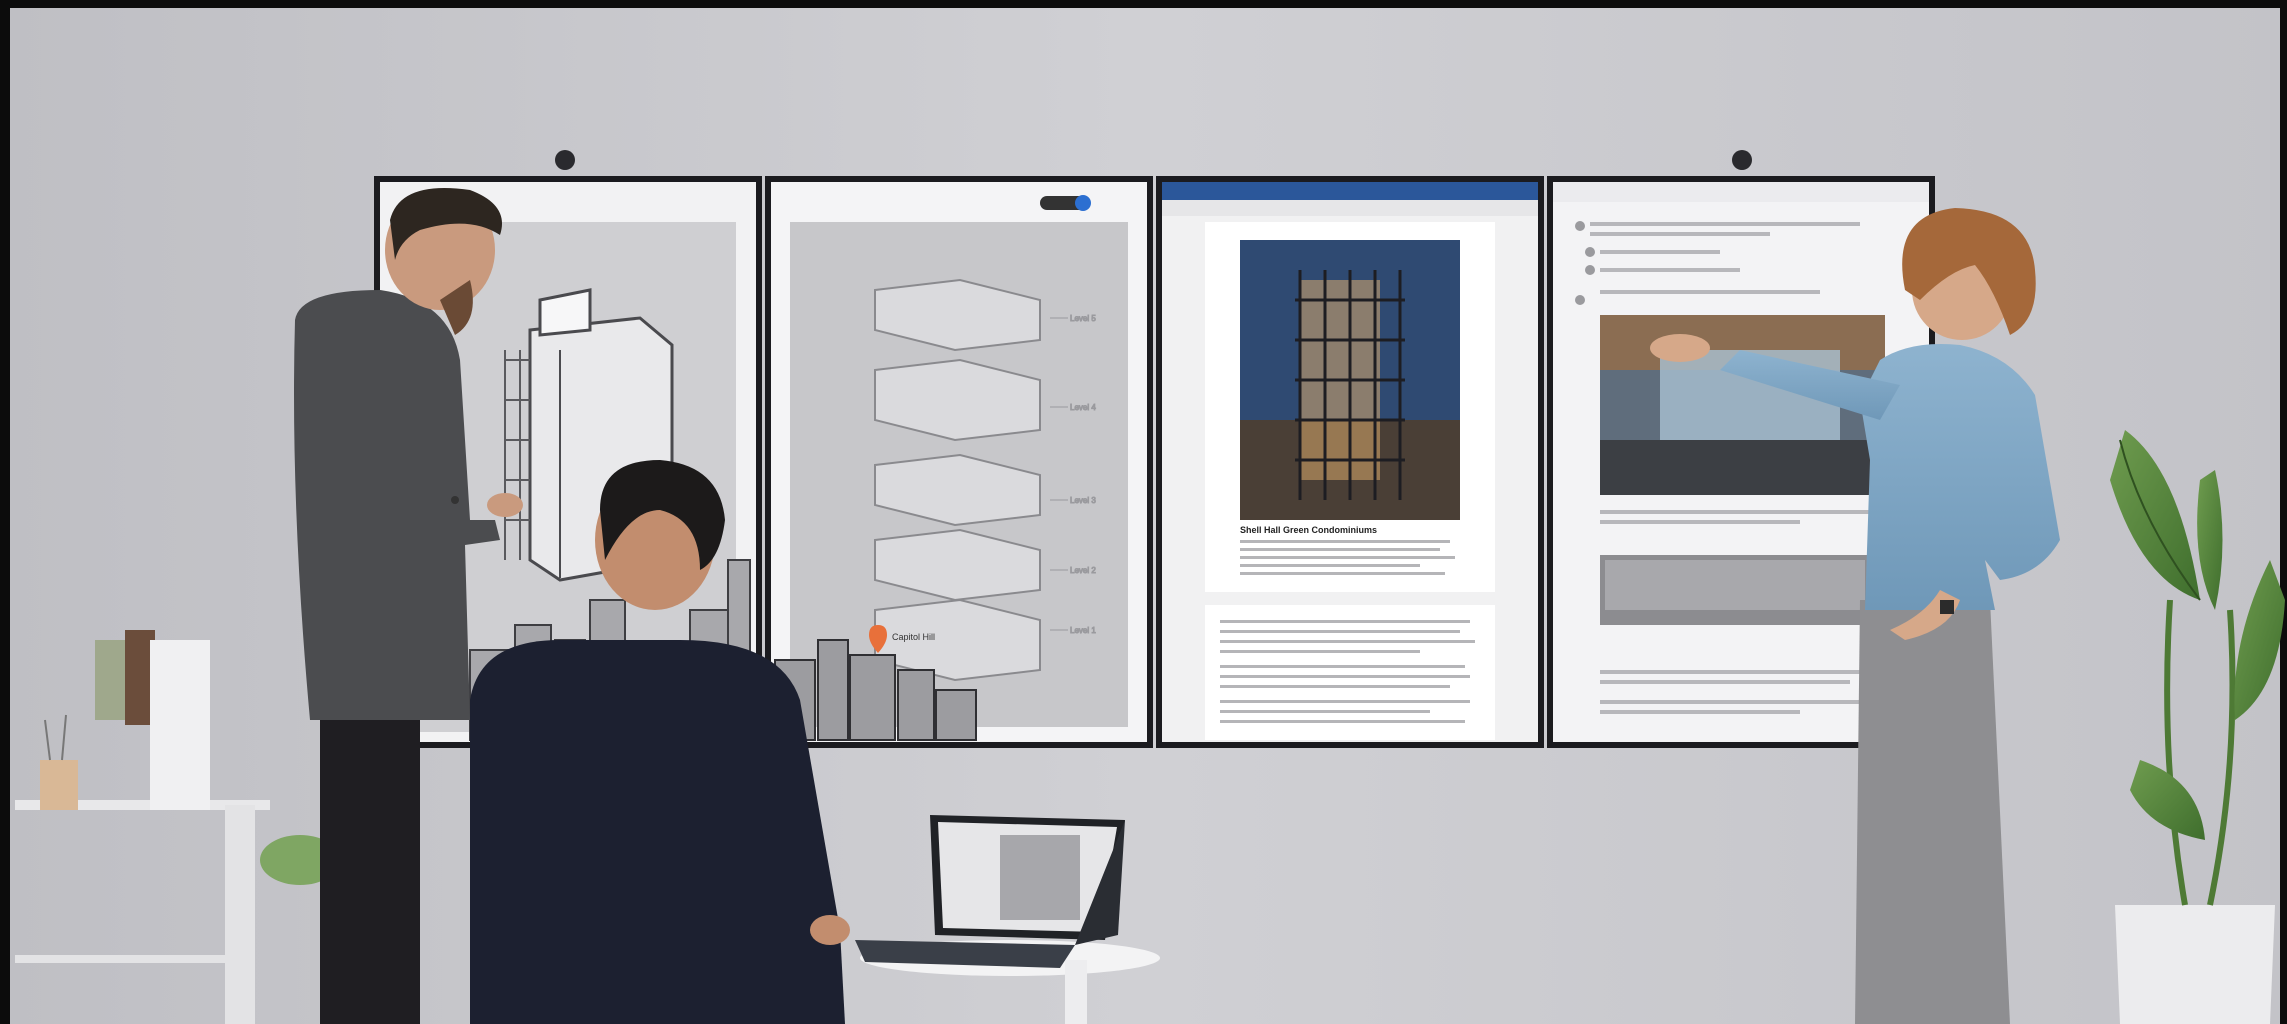 This screenshot has width=2287, height=1024. Describe the element at coordinates (1083, 407) in the screenshot. I see `floor-label: Level 4` at that location.